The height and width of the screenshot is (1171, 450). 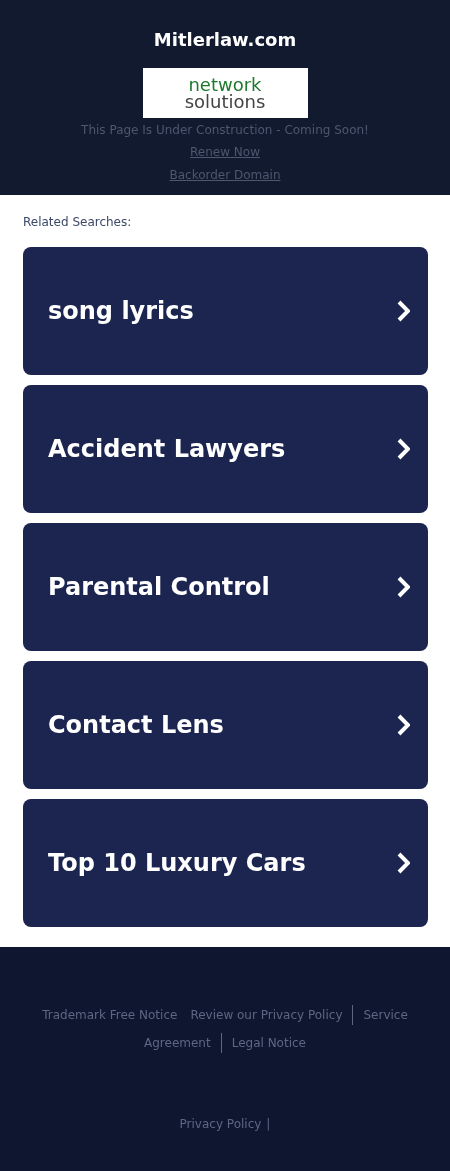 I want to click on search-link-card: Top 10 Luxury Cars, so click(x=225, y=863).